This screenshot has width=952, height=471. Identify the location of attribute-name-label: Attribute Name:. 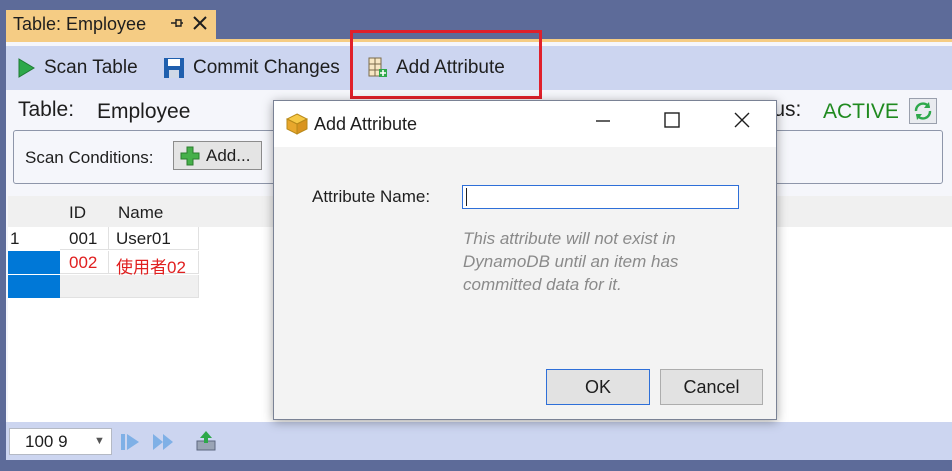
(371, 196).